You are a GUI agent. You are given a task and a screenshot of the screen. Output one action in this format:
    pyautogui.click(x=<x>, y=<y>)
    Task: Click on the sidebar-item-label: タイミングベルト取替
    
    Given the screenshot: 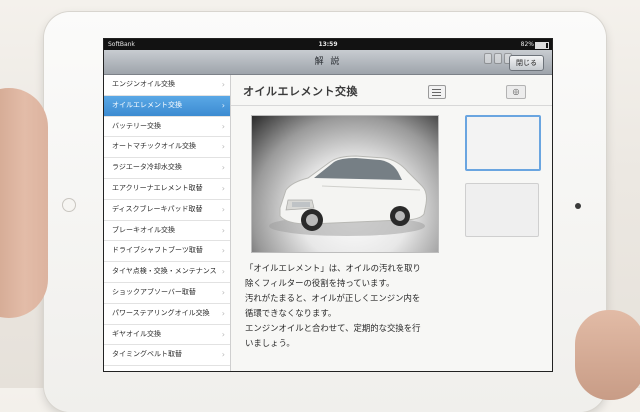 What is the action you would take?
    pyautogui.click(x=147, y=354)
    